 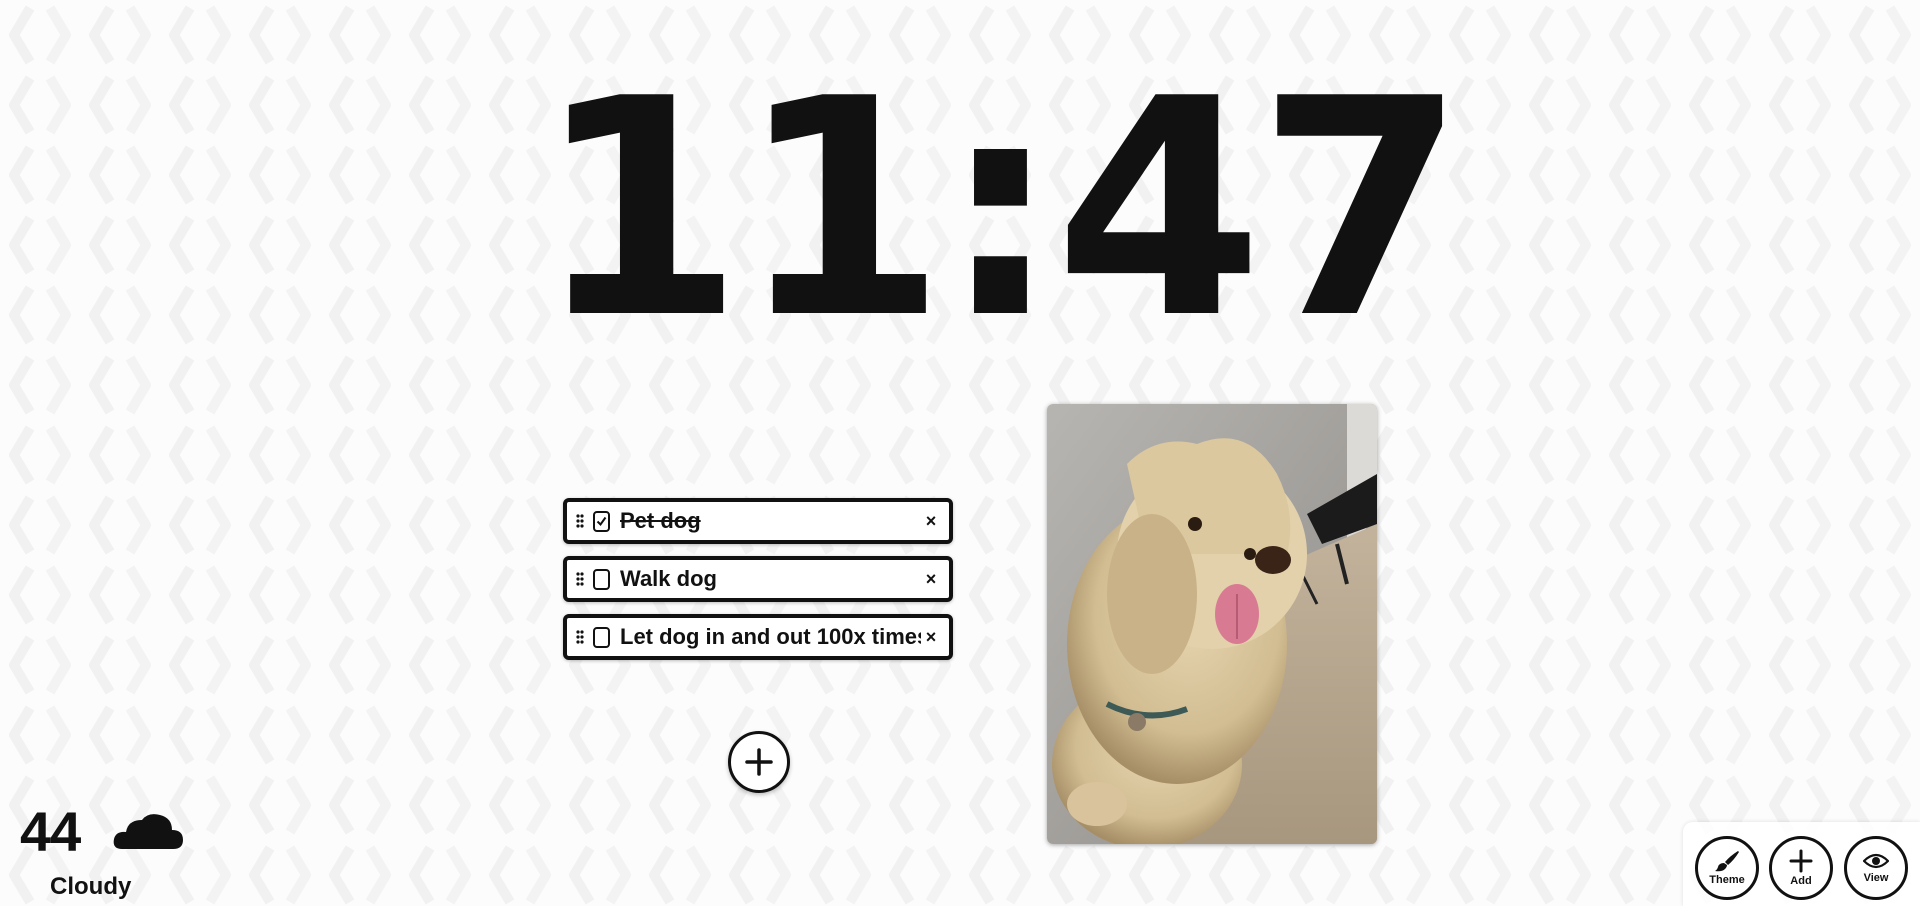 What do you see at coordinates (1876, 878) in the screenshot?
I see `view-label: View` at bounding box center [1876, 878].